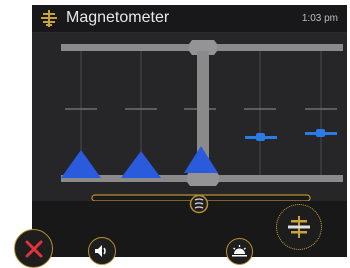  Describe the element at coordinates (118, 17) in the screenshot. I see `page-title: Magnetometer` at that location.